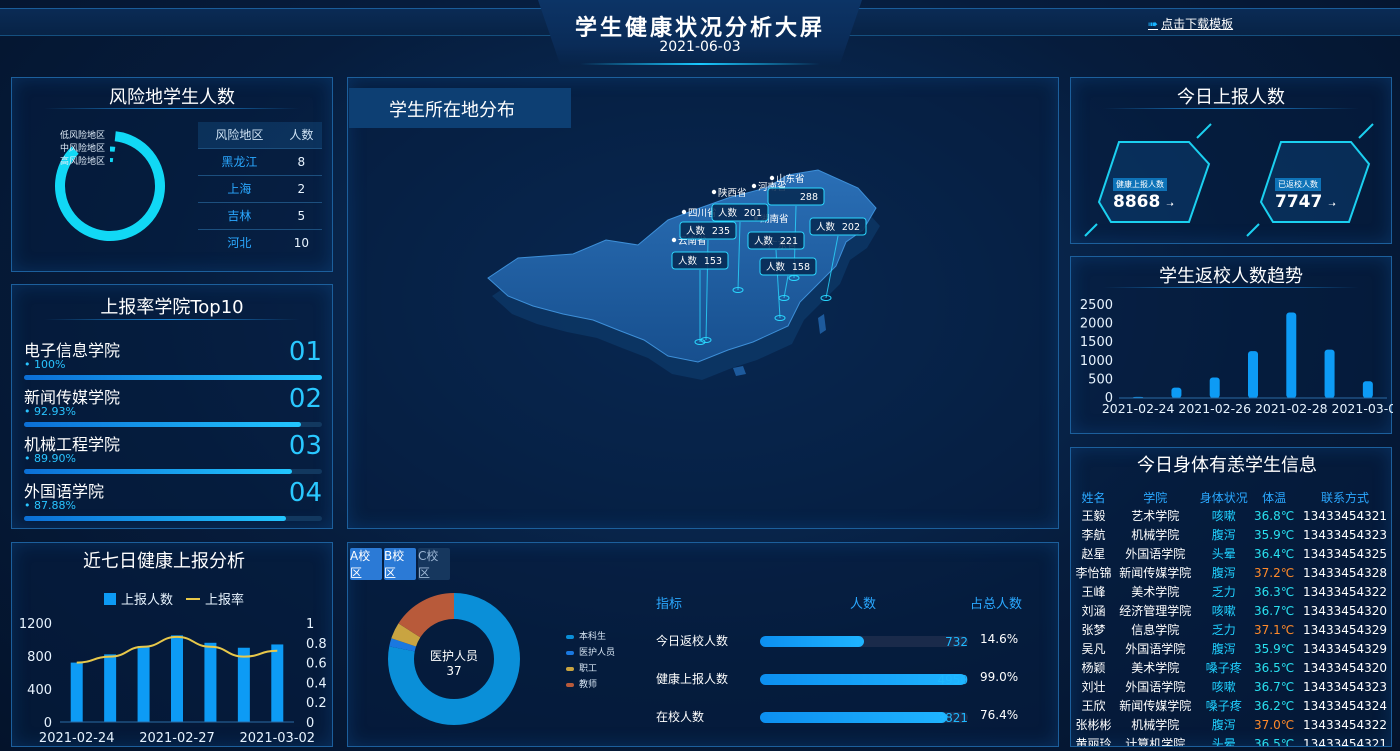 Image resolution: width=1400 pixels, height=751 pixels. Describe the element at coordinates (1223, 668) in the screenshot. I see `student-status: 嗓子疼` at that location.